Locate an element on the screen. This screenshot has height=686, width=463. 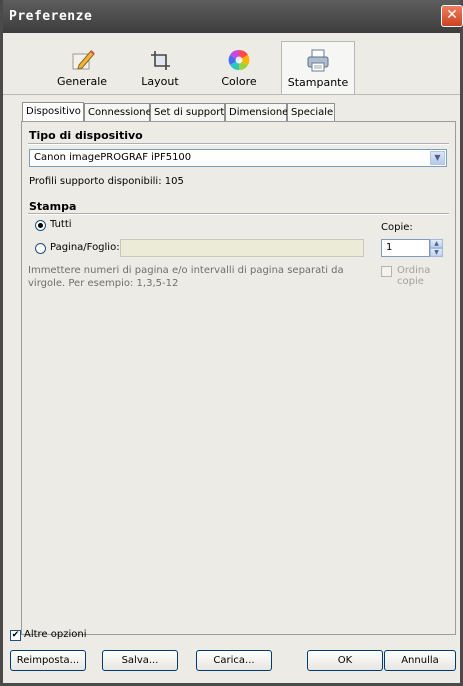
copies-stepper: ▲ ▼ is located at coordinates (436, 248).